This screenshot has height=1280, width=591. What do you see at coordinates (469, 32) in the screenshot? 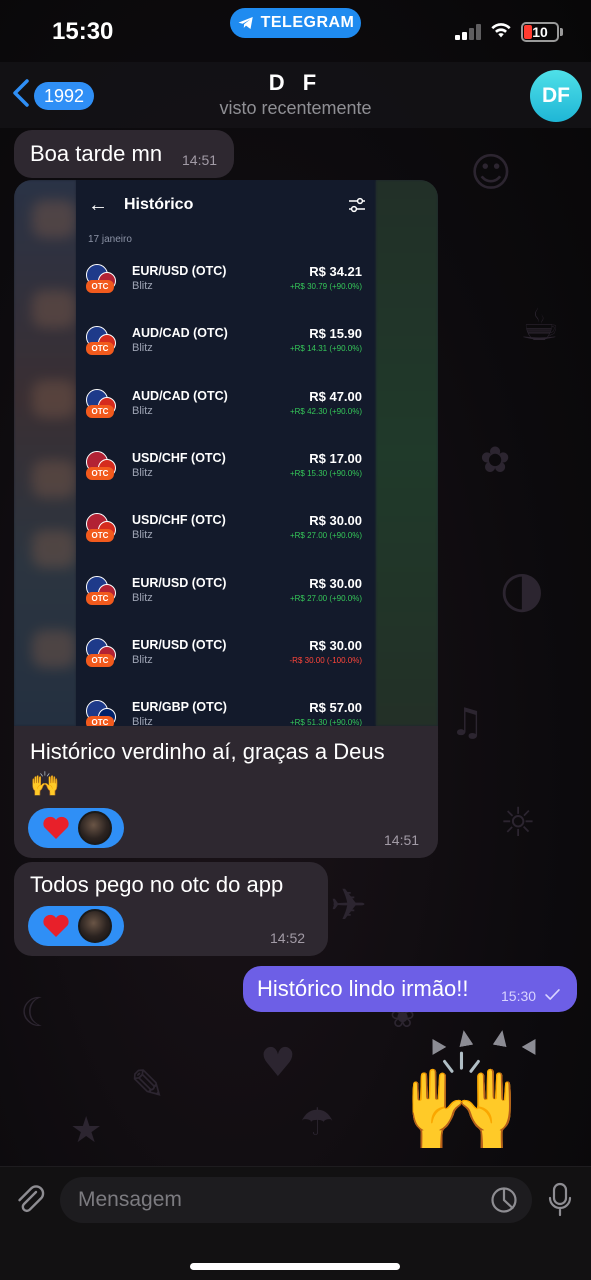
I see `cellular-signal-icon` at bounding box center [469, 32].